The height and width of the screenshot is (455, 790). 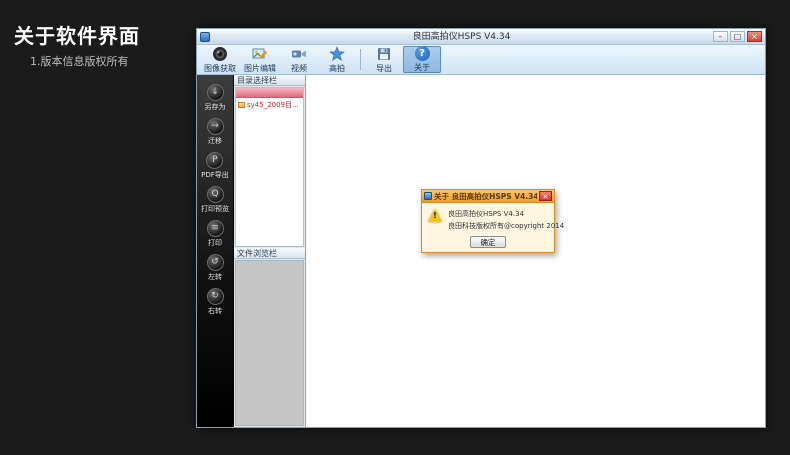 I want to click on toolbar-button-label: 视频, so click(x=299, y=68).